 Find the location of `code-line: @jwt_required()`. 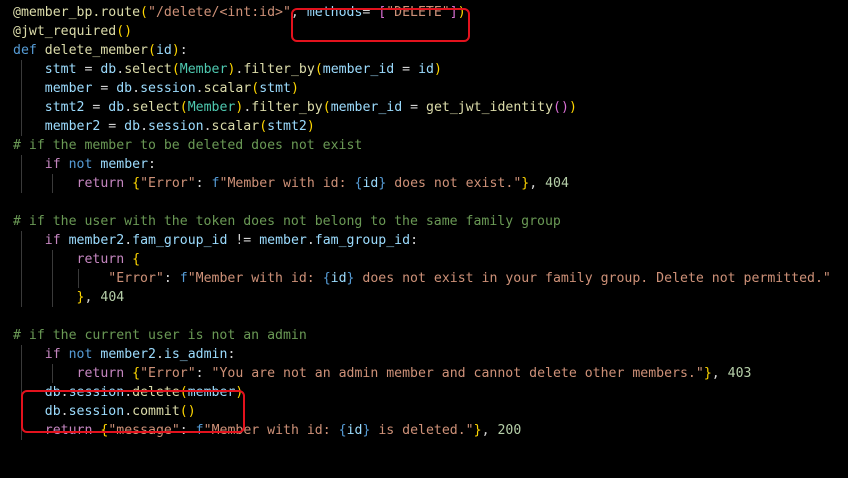

code-line: @jwt_required() is located at coordinates (72, 31).